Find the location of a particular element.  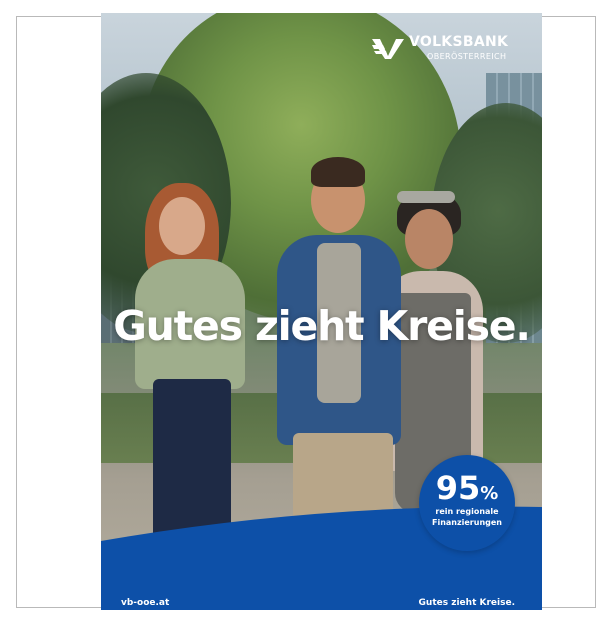

logo-region: OBERÖSTERREICH is located at coordinates (467, 56).